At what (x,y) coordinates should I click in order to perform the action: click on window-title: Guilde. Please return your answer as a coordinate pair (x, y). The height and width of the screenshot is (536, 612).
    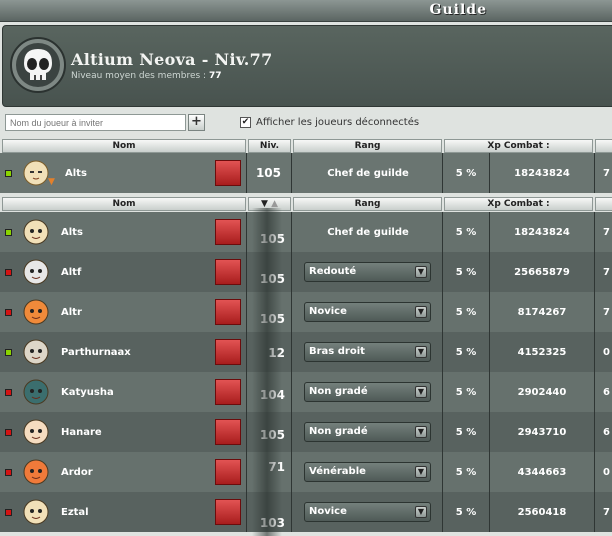
    Looking at the image, I should click on (458, 10).